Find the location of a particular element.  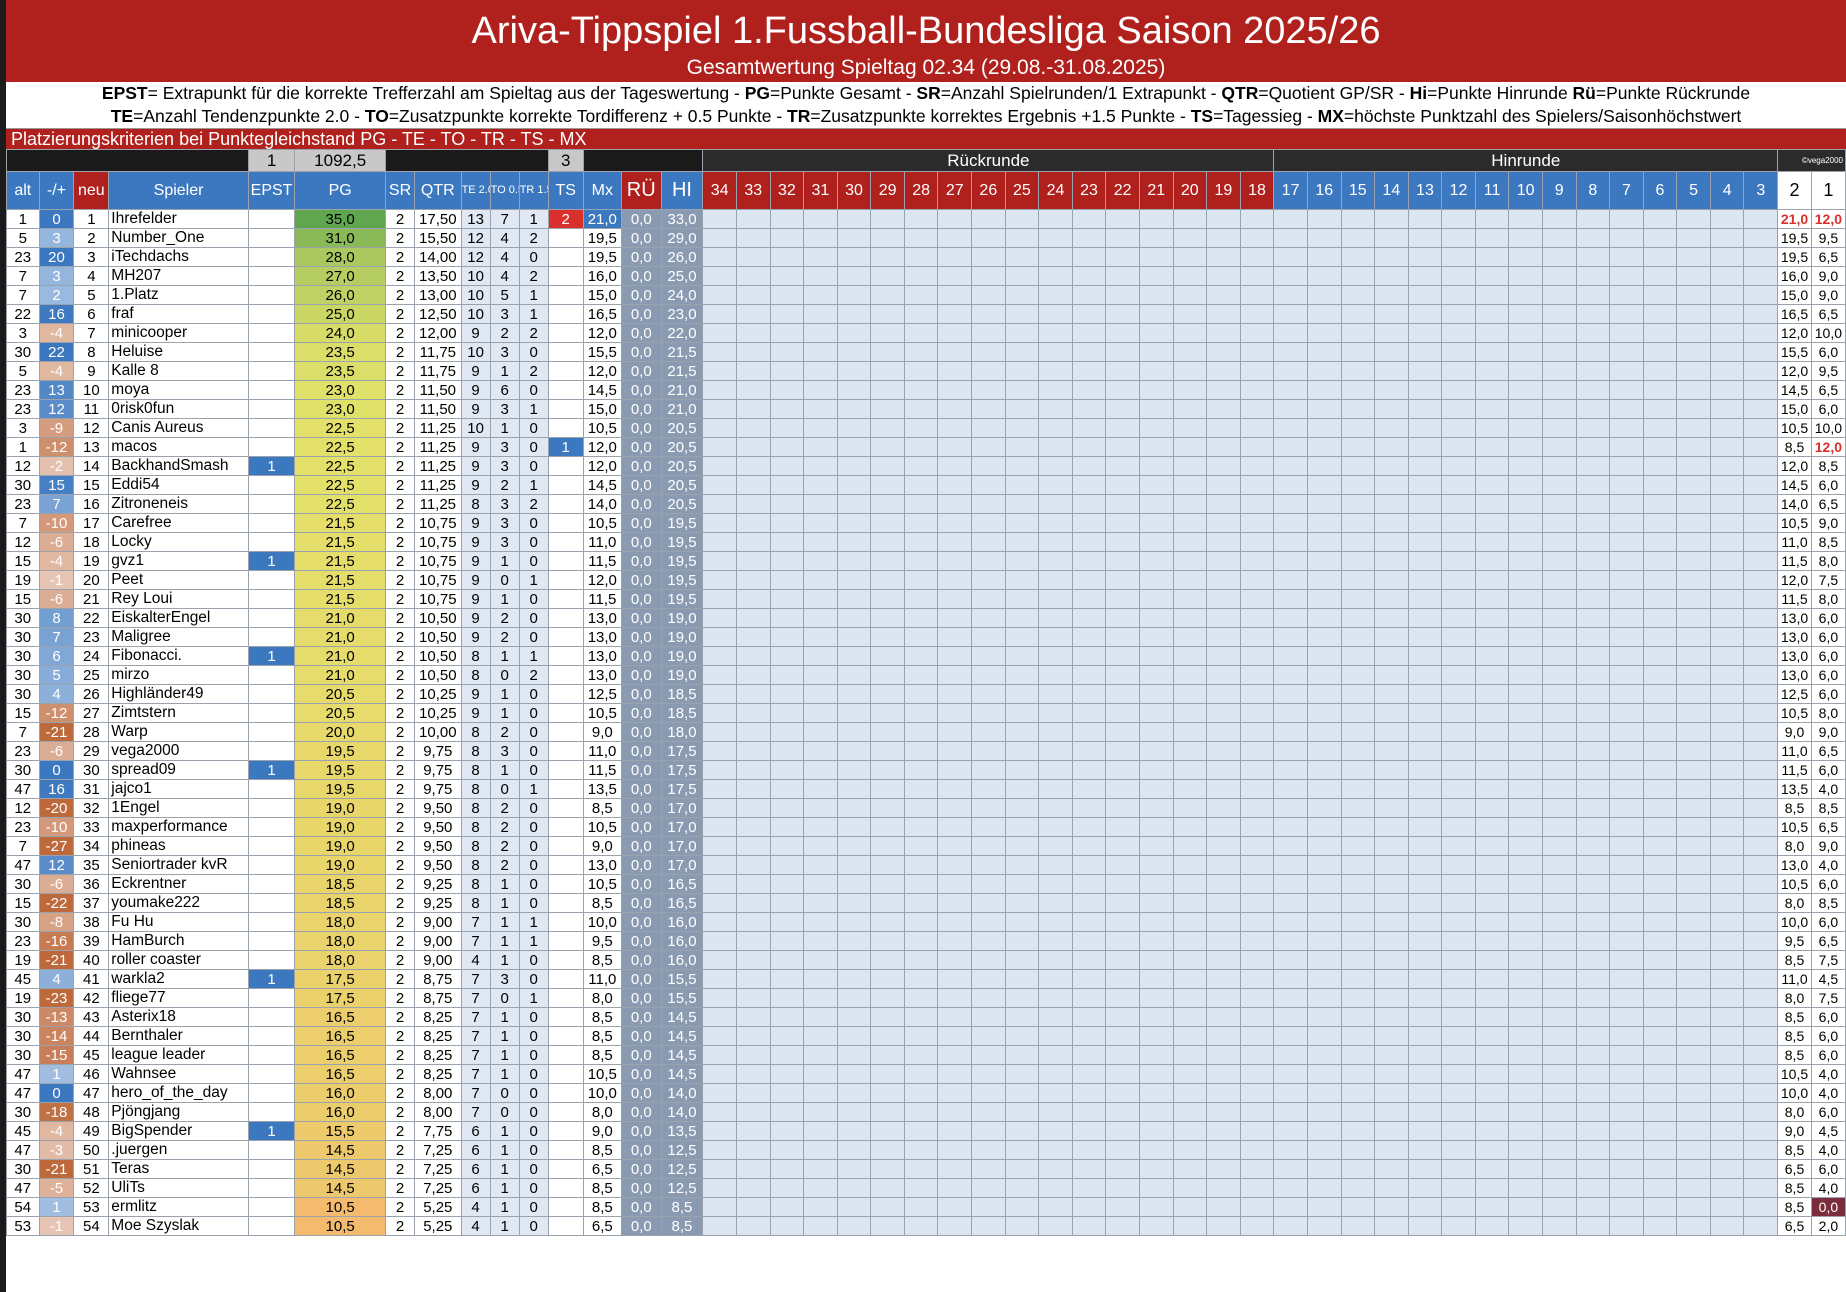

round-2-score: 10,5 is located at coordinates (1794, 523).